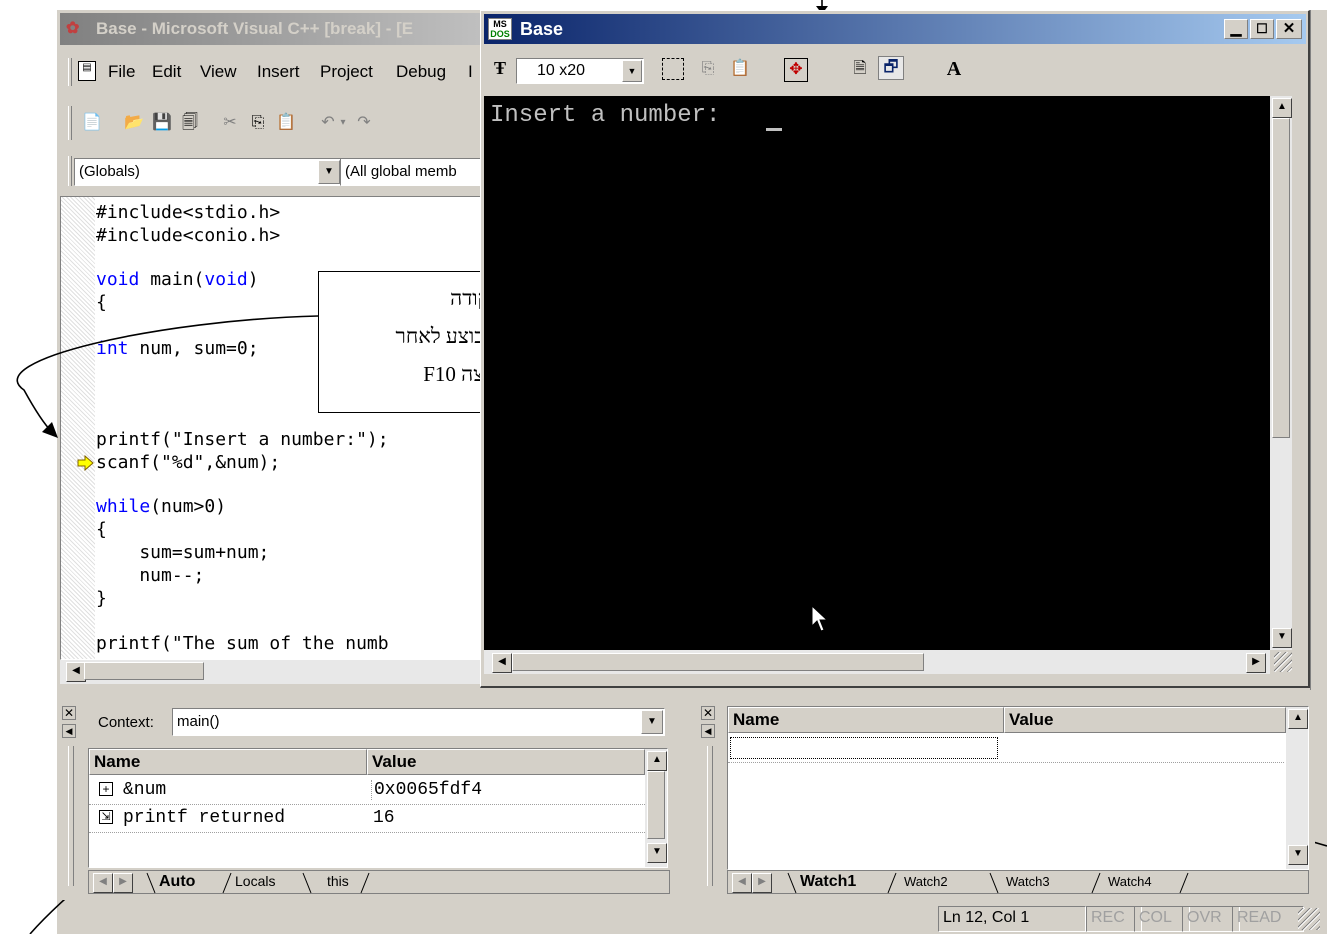 This screenshot has width=1327, height=934. I want to click on right-edge-strip, so click(1318, 350).